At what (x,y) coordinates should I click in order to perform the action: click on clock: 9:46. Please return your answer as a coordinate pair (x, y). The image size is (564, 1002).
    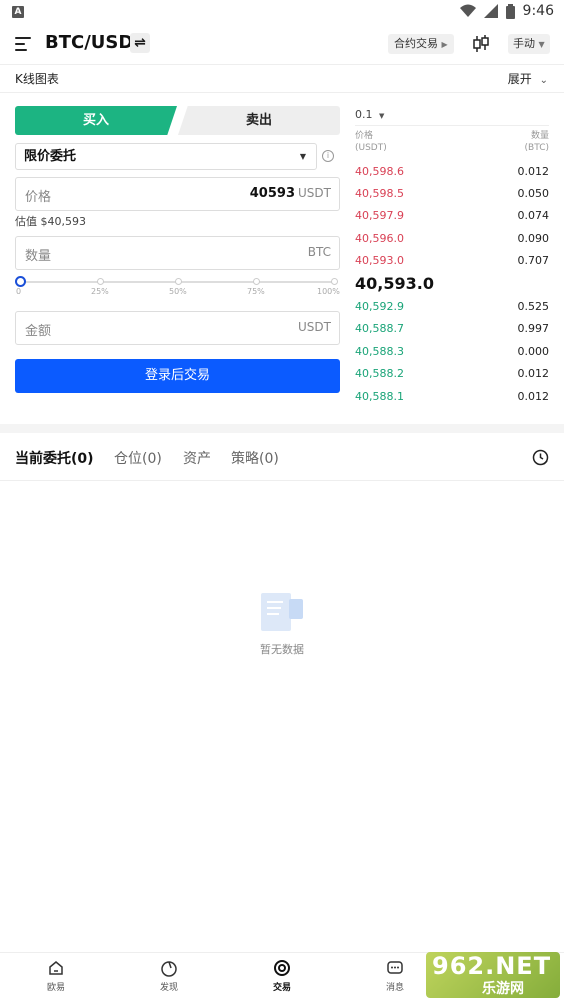
    Looking at the image, I should click on (538, 11).